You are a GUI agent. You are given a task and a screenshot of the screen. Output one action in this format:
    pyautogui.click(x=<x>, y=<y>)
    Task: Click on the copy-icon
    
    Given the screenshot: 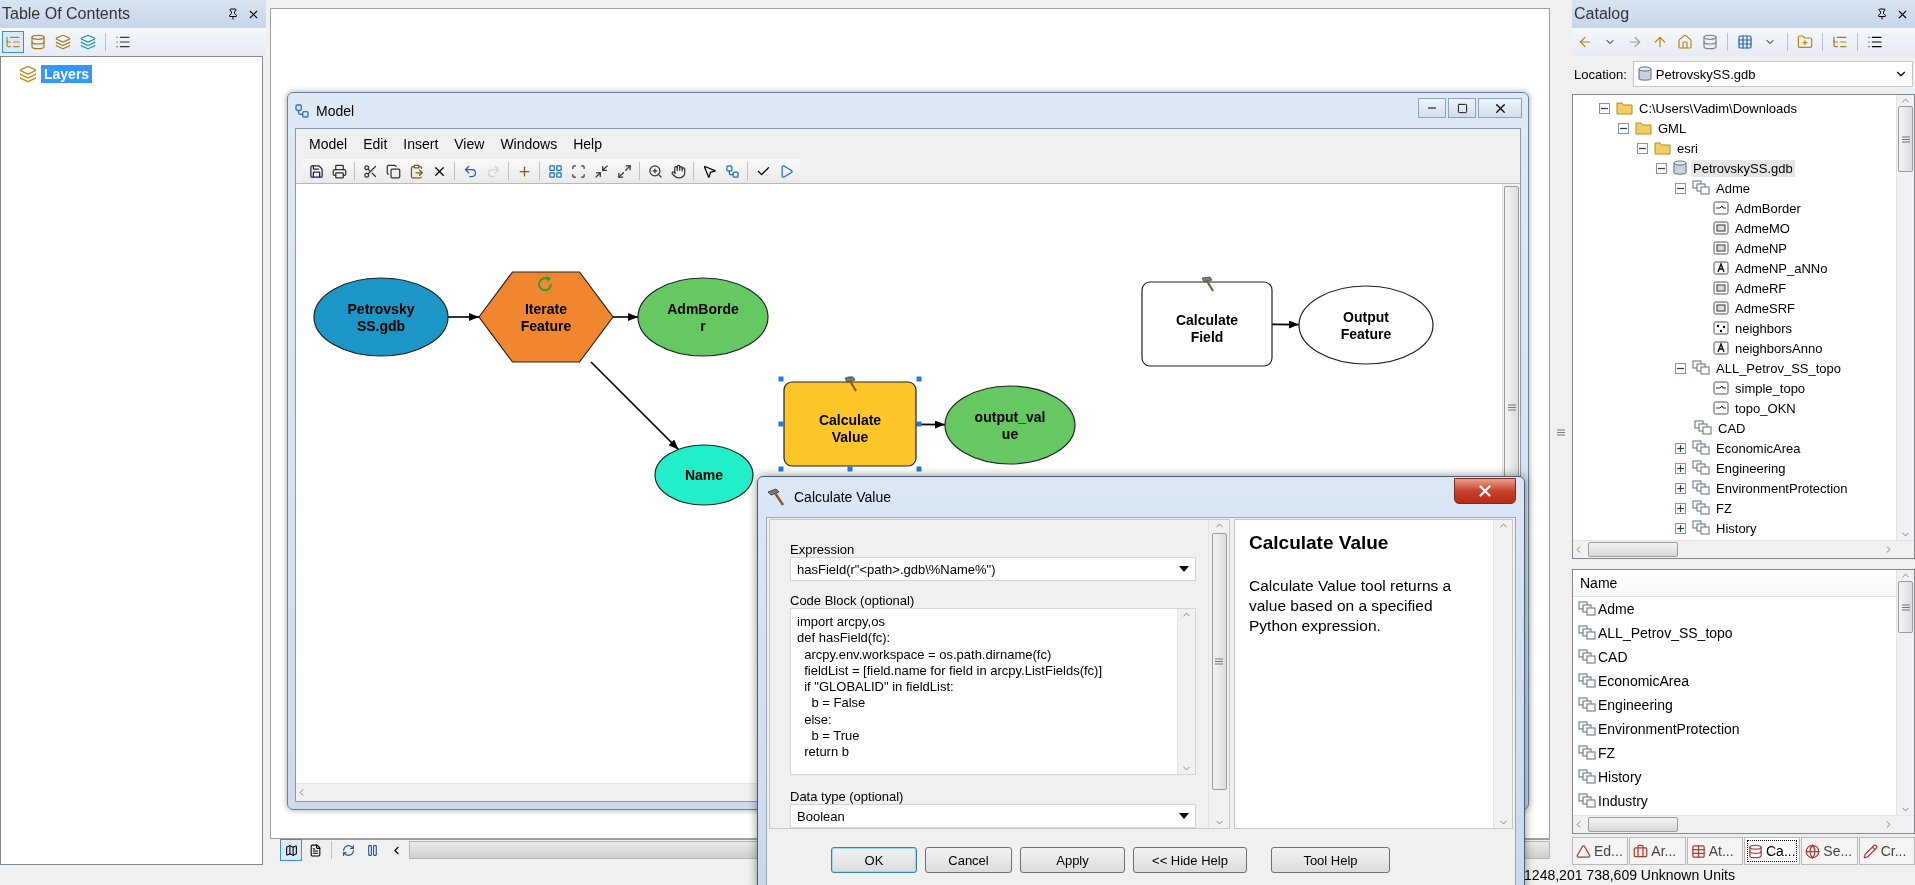 What is the action you would take?
    pyautogui.click(x=393, y=171)
    